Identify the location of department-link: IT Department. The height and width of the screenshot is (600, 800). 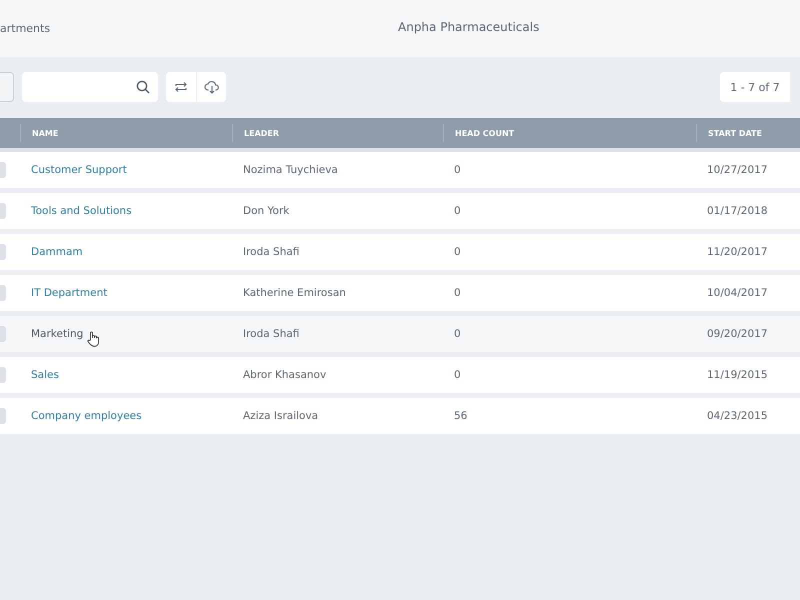
(69, 293).